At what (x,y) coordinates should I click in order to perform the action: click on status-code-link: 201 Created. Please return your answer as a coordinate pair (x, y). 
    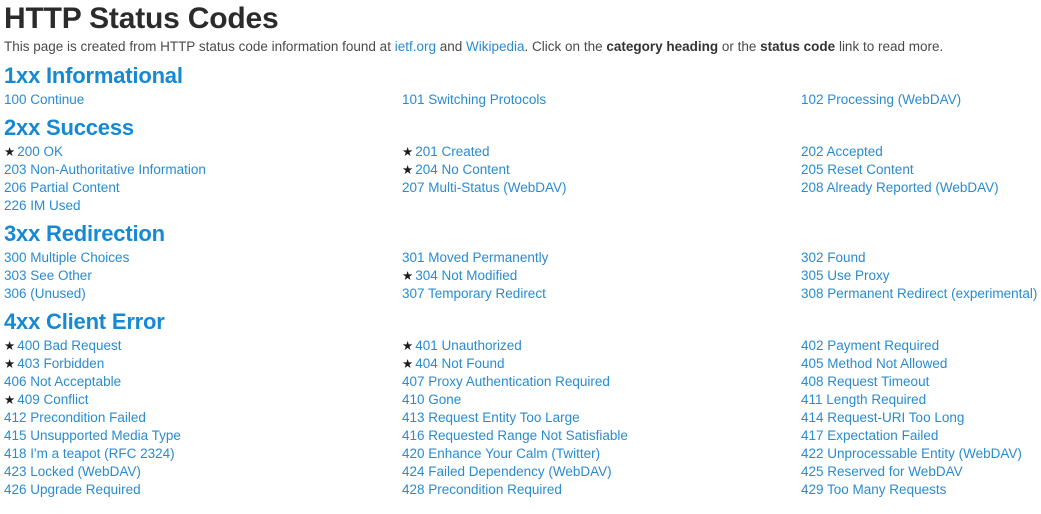
    Looking at the image, I should click on (452, 151).